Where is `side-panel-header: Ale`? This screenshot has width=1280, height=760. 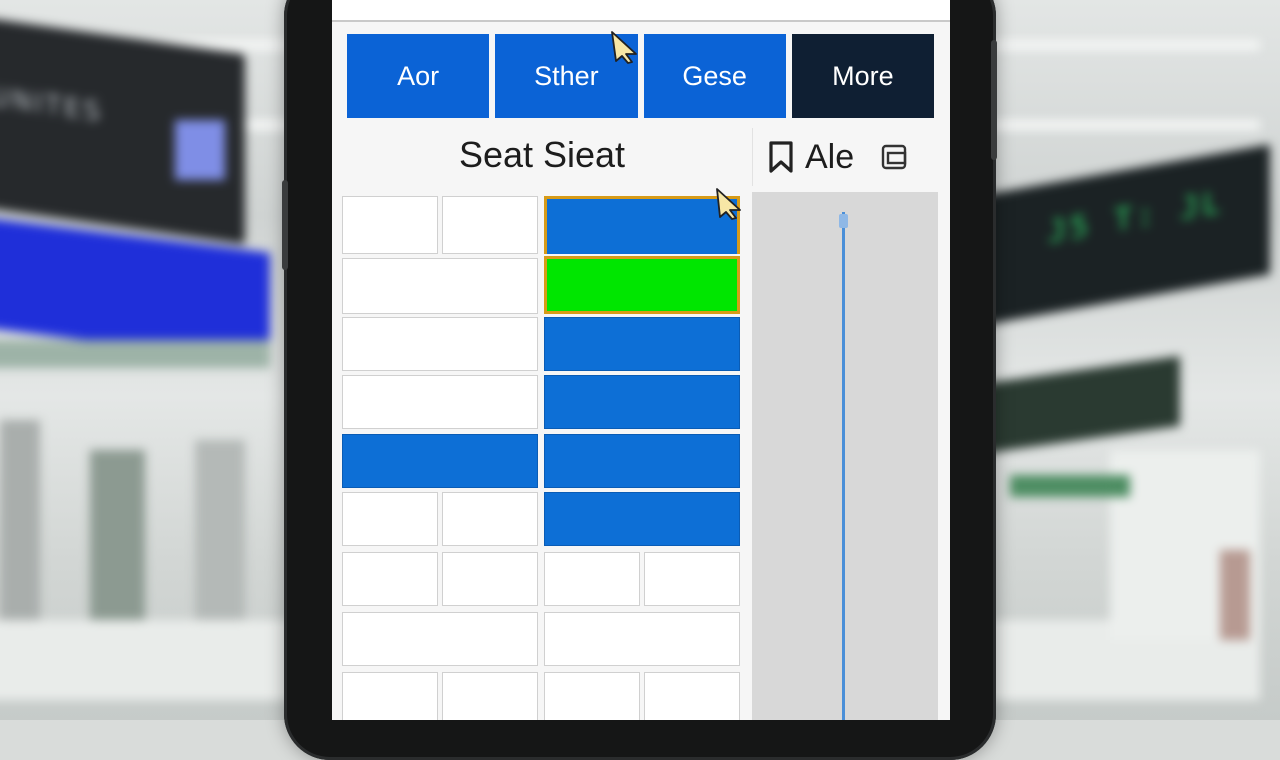
side-panel-header: Ale is located at coordinates (846, 157).